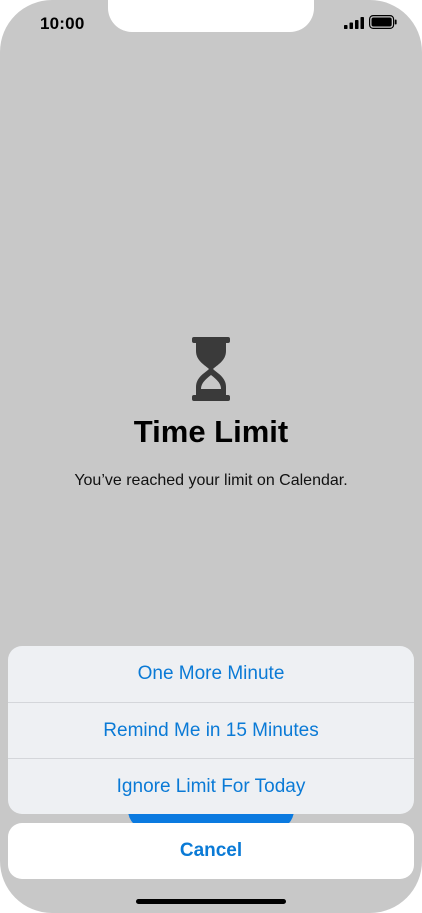  Describe the element at coordinates (62, 23) in the screenshot. I see `status-time: 10:00` at that location.